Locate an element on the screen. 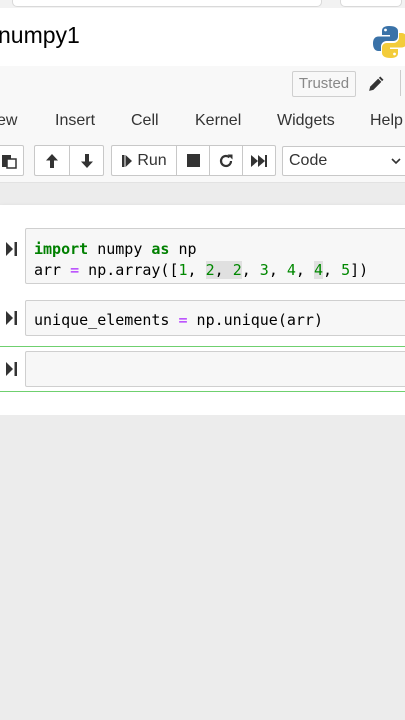  chevron-down-icon is located at coordinates (396, 161).